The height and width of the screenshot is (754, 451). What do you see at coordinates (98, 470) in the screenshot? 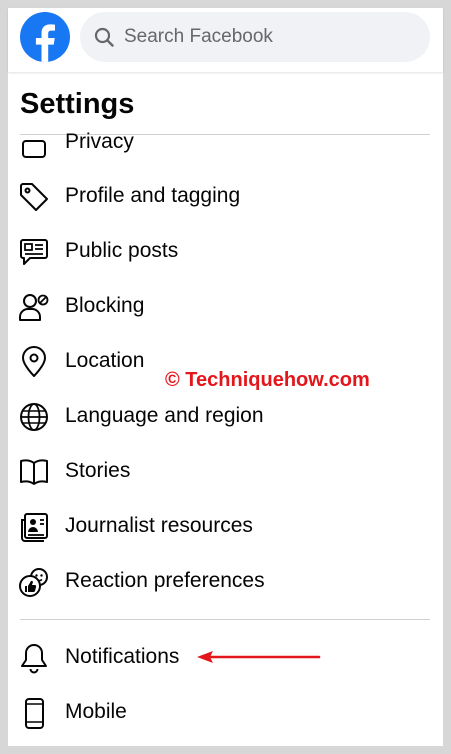
I see `menu-item-label: Stories` at bounding box center [98, 470].